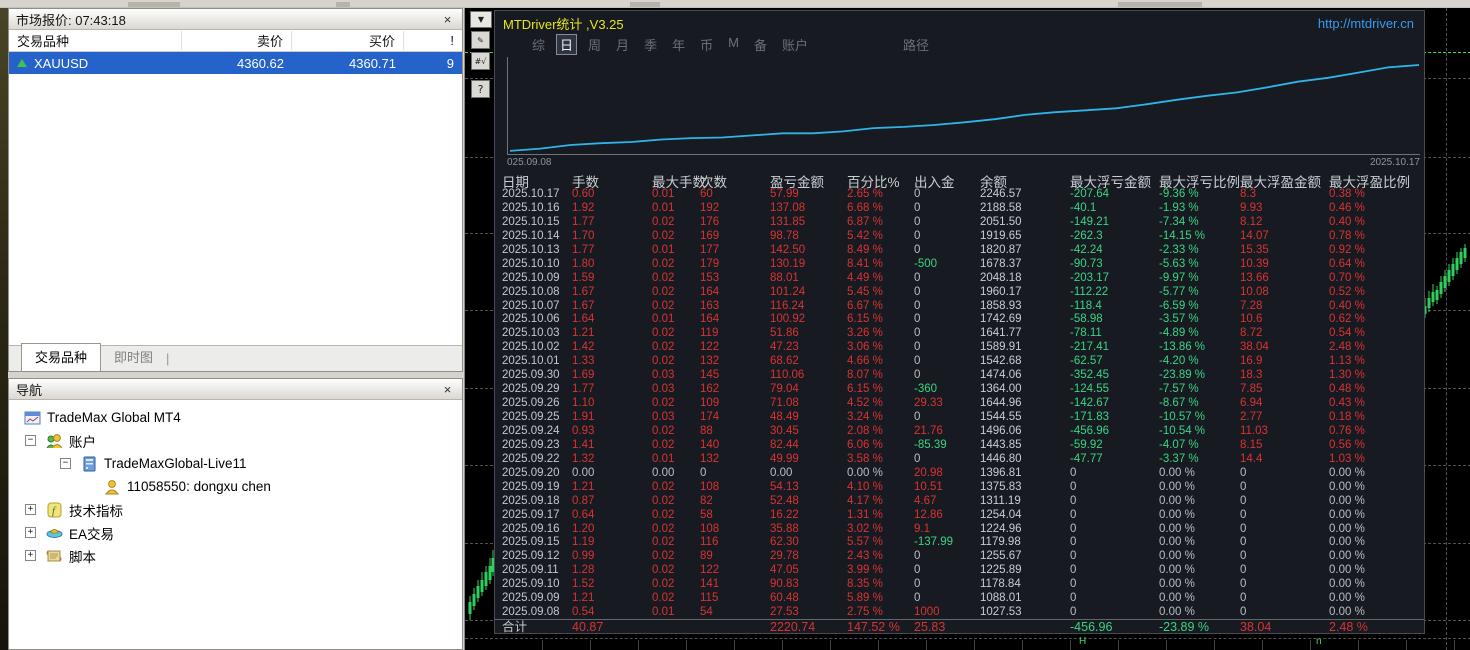  What do you see at coordinates (235, 463) in the screenshot?
I see `tree-item-2: − TradeMaxGlobal-Live11` at bounding box center [235, 463].